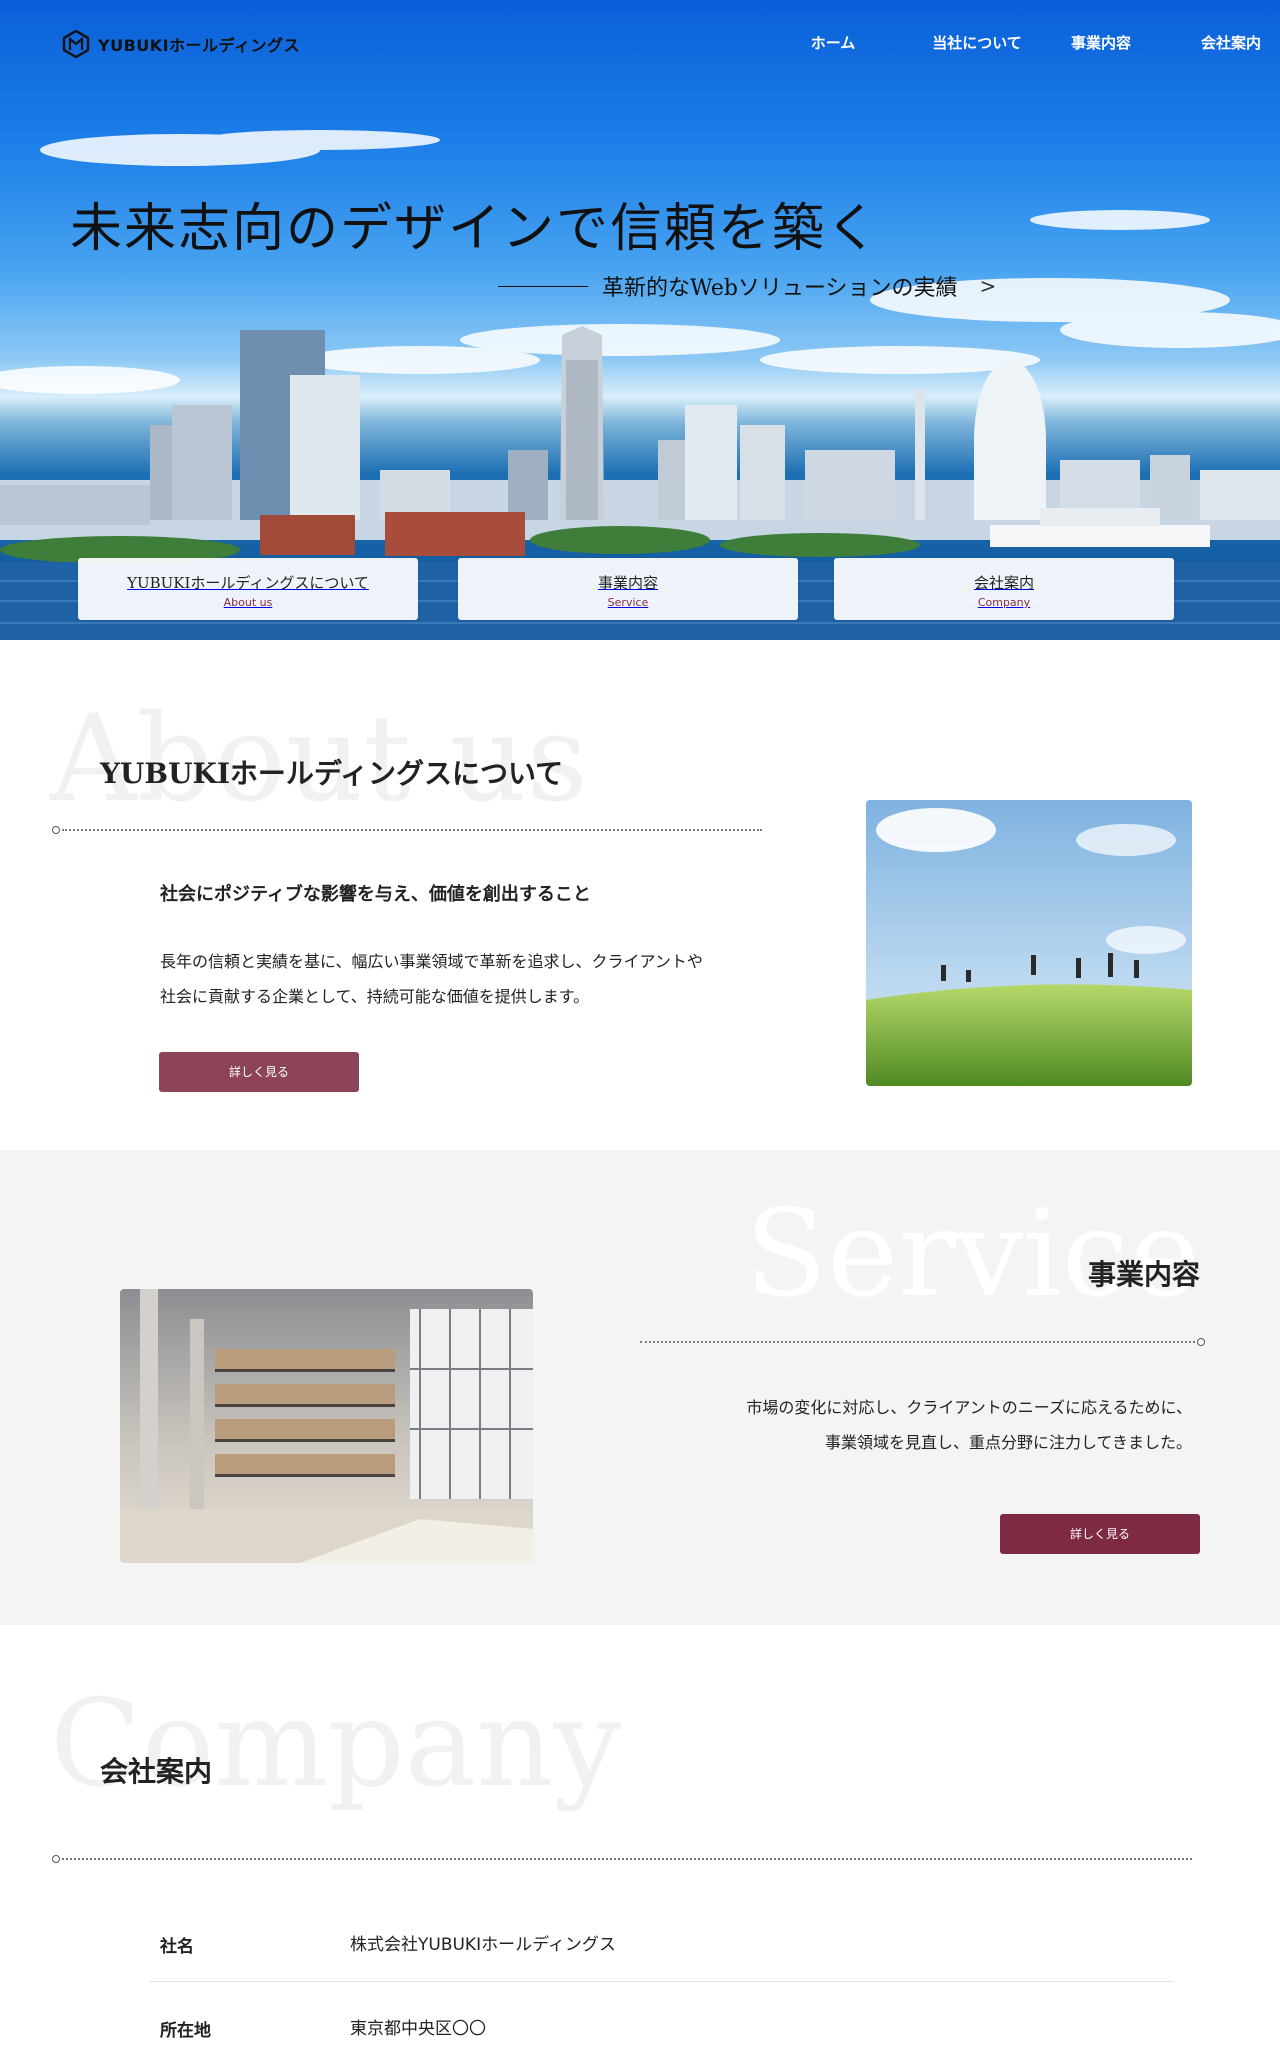  Describe the element at coordinates (156, 1771) in the screenshot. I see `company-title: 会社案内` at that location.